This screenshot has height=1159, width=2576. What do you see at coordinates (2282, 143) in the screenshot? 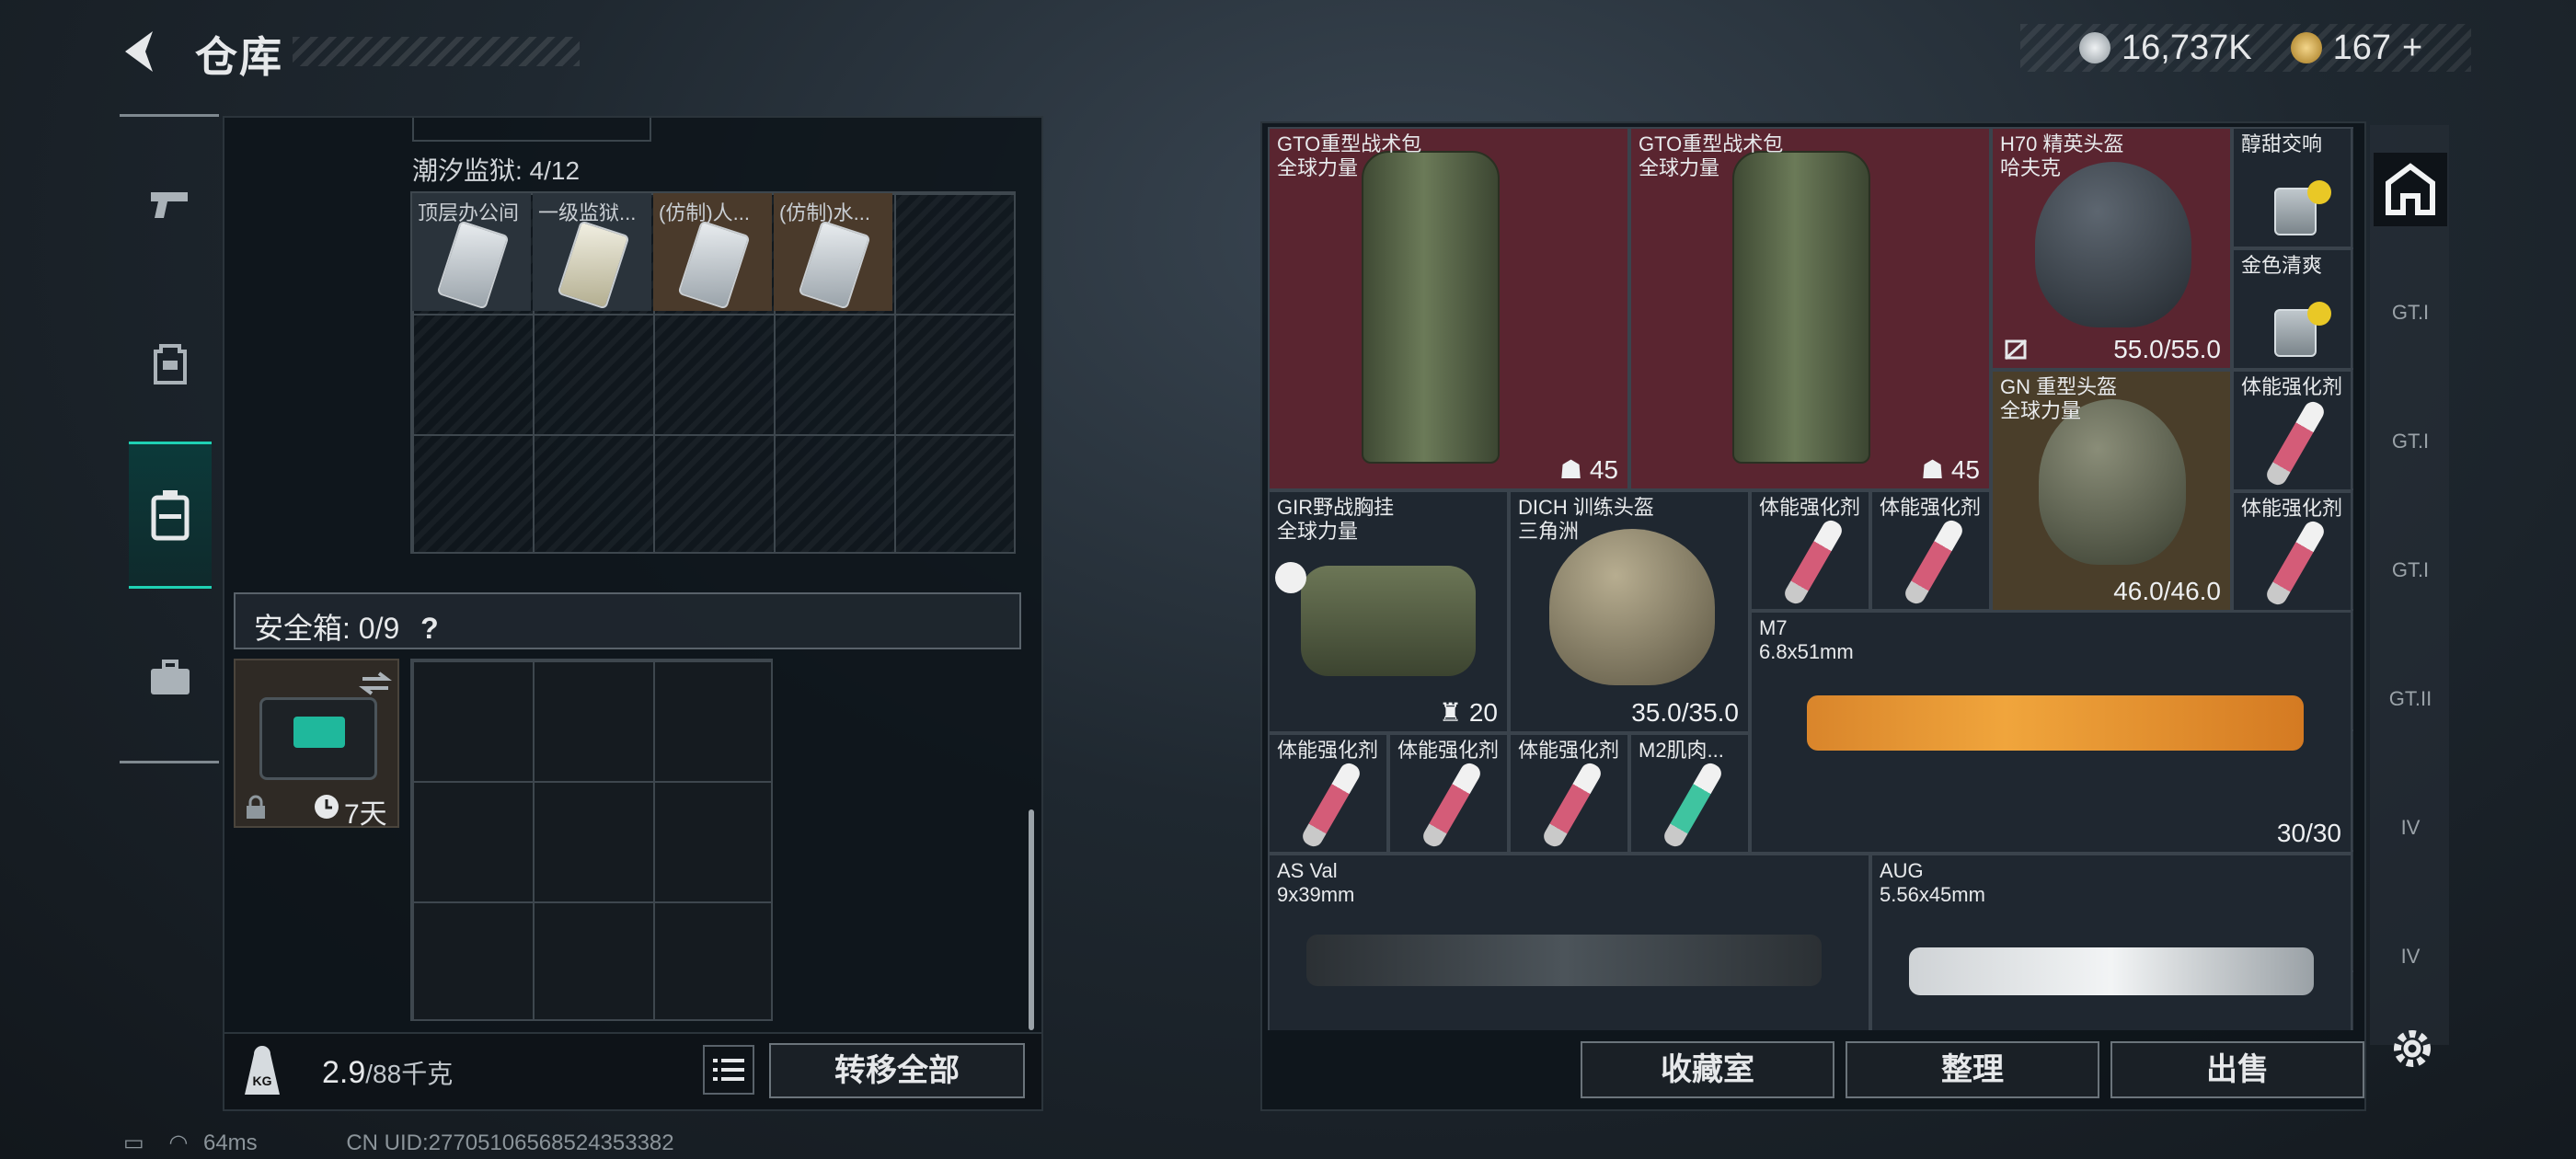
I see `item-name: 醇甜交响` at bounding box center [2282, 143].